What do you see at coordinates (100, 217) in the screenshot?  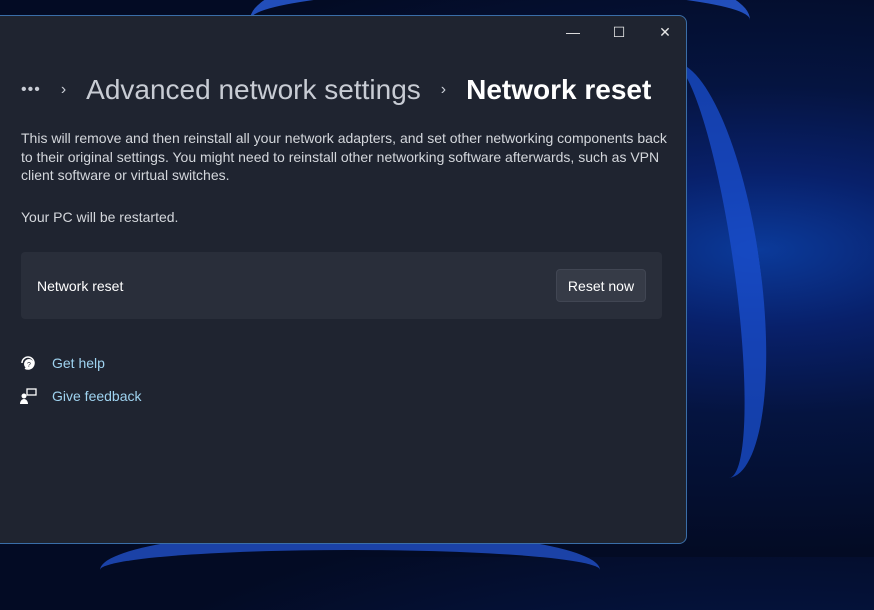 I see `restart-note: Your PC will be restarted.` at bounding box center [100, 217].